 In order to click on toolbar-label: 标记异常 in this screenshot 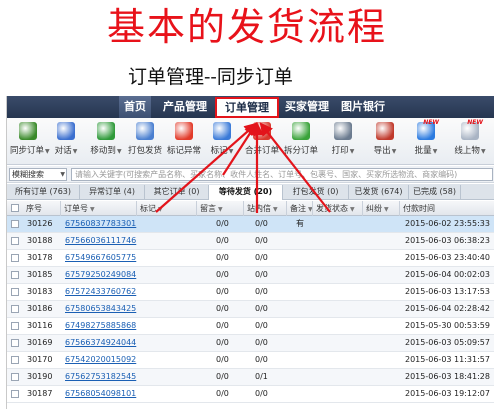, I will do `click(184, 150)`.